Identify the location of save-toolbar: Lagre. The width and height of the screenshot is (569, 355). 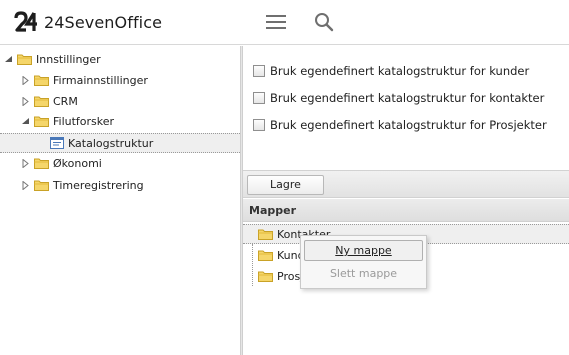
(406, 184).